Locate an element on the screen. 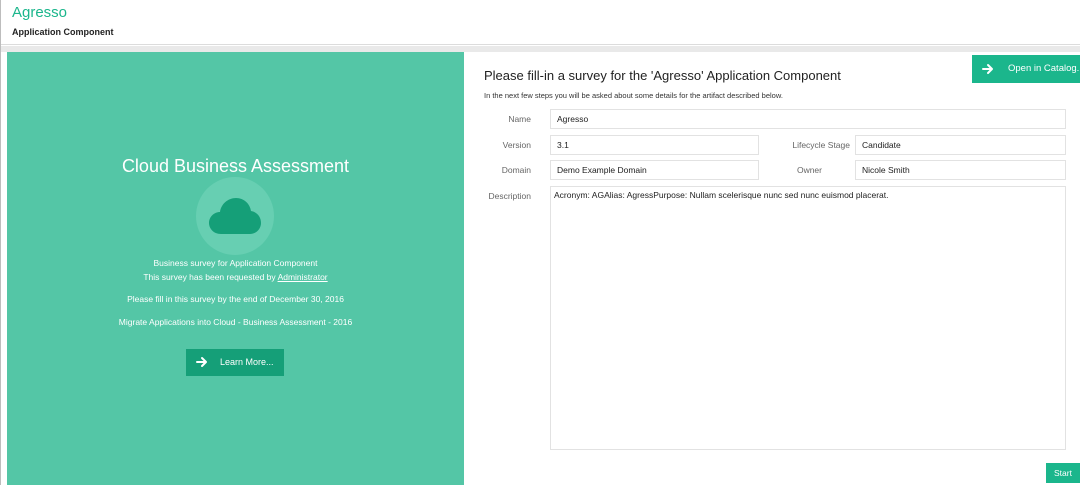 The image size is (1080, 485). app-title: Agresso is located at coordinates (40, 12).